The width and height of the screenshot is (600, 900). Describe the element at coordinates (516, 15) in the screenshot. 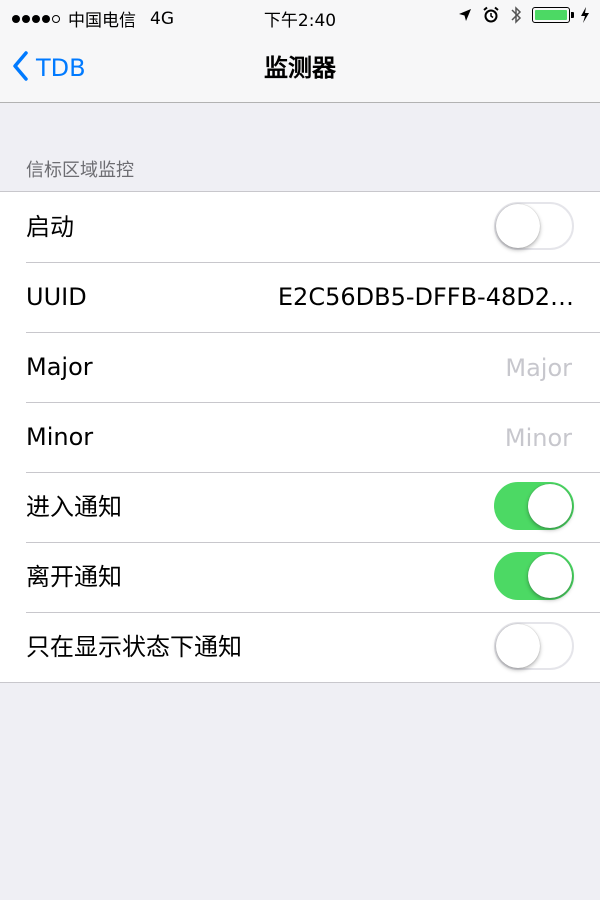

I see `bluetooth-icon` at that location.